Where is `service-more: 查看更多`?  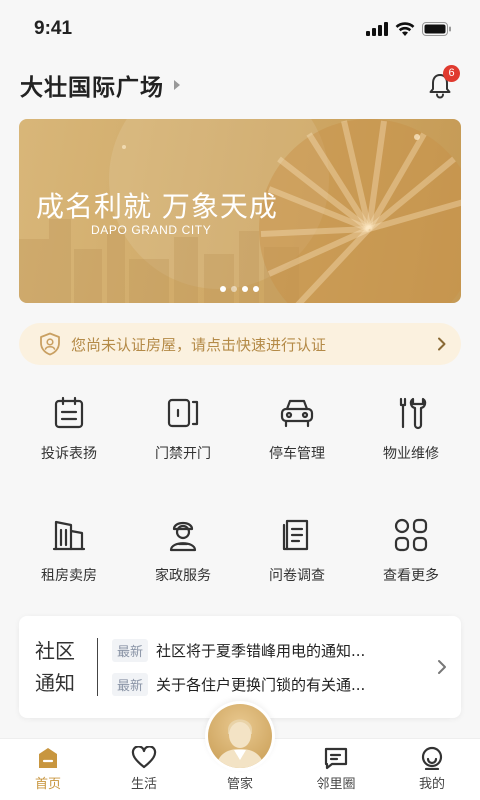 service-more: 查看更多 is located at coordinates (411, 555).